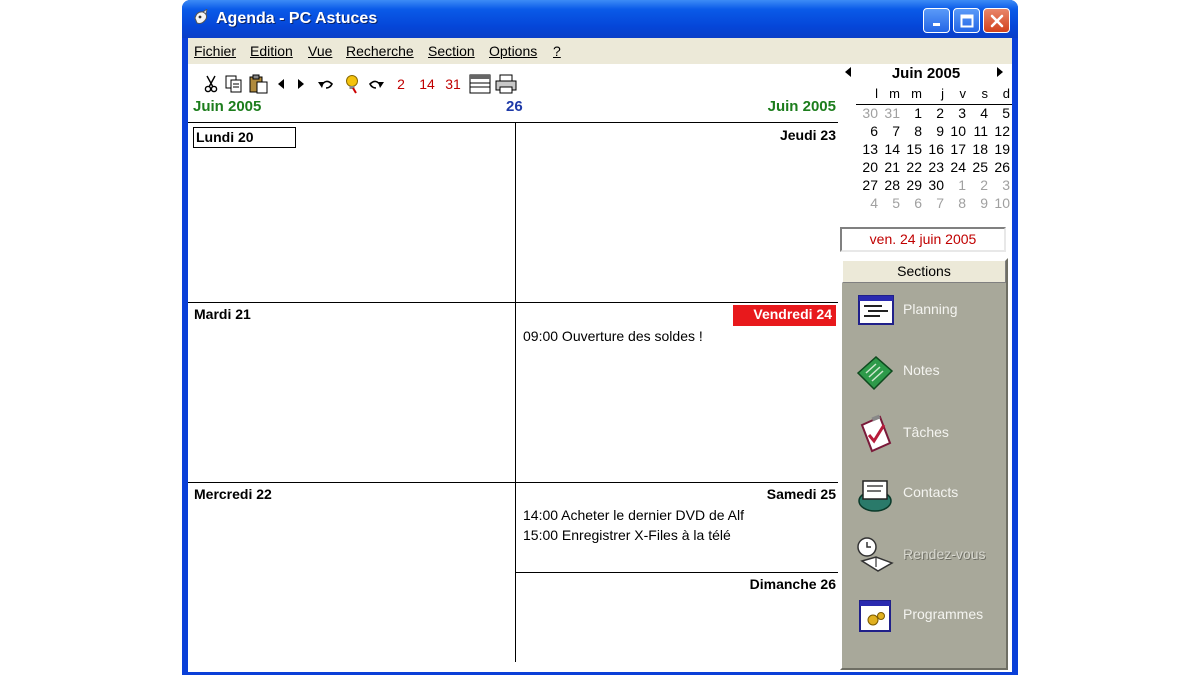 This screenshot has width=1200, height=675. Describe the element at coordinates (627, 535) in the screenshot. I see `event-item: 15:00 Enregistrer X-Files à la télé` at that location.